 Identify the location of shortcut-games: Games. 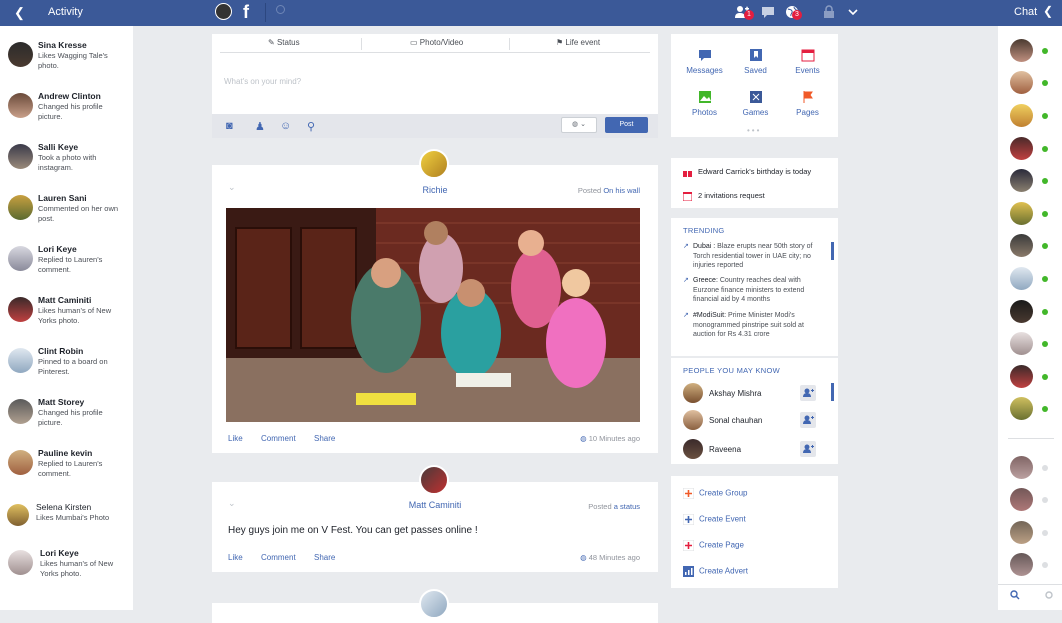
(755, 103).